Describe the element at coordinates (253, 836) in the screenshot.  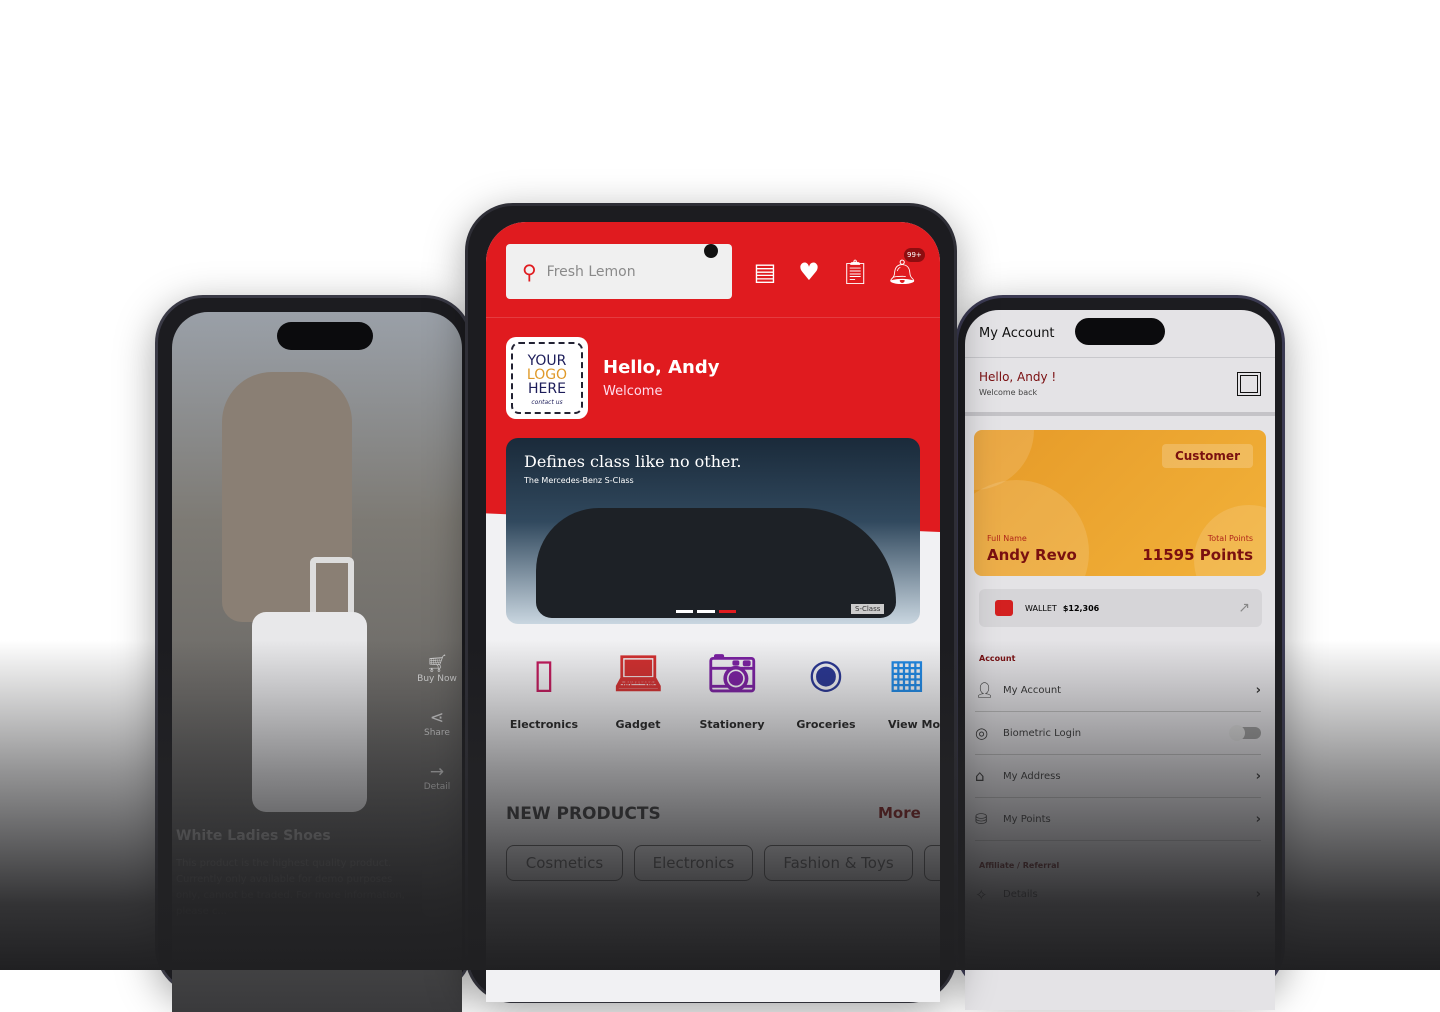
I see `product-title: White Ladies Shoes` at that location.